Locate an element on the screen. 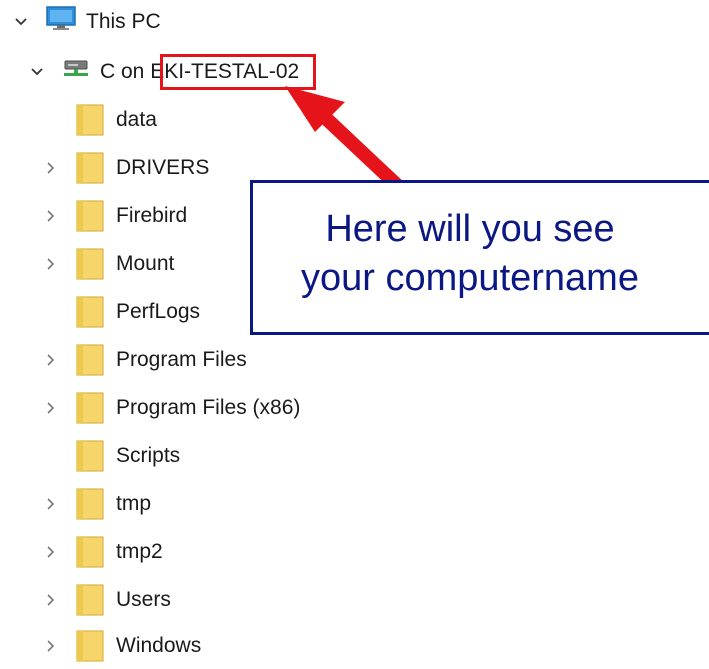 The width and height of the screenshot is (709, 669). tree-item-folder: Firebird is located at coordinates (113, 216).